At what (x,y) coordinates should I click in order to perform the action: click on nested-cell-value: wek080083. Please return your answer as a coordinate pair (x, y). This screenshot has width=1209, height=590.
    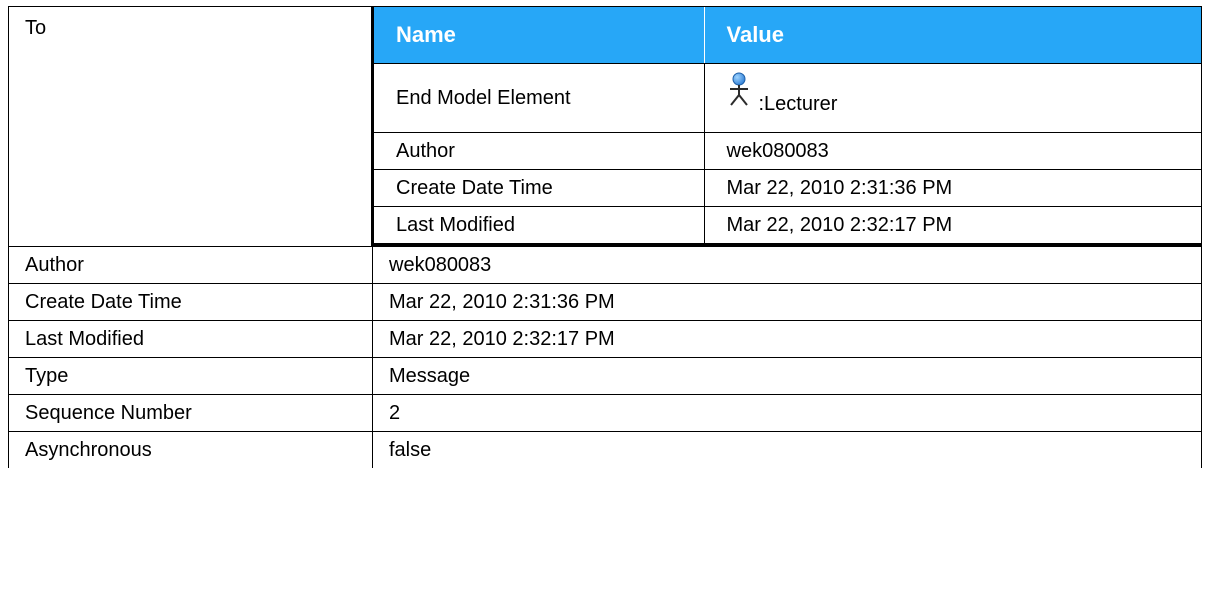
    Looking at the image, I should click on (952, 151).